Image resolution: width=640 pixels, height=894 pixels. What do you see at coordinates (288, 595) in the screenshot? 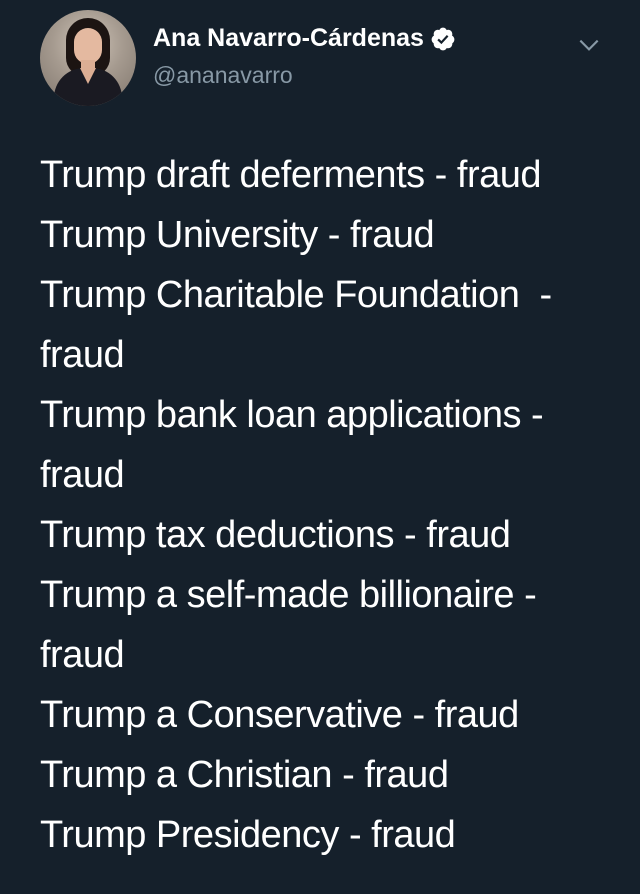
I see `tweet-text-line: Trump a self-made billionaire -` at bounding box center [288, 595].